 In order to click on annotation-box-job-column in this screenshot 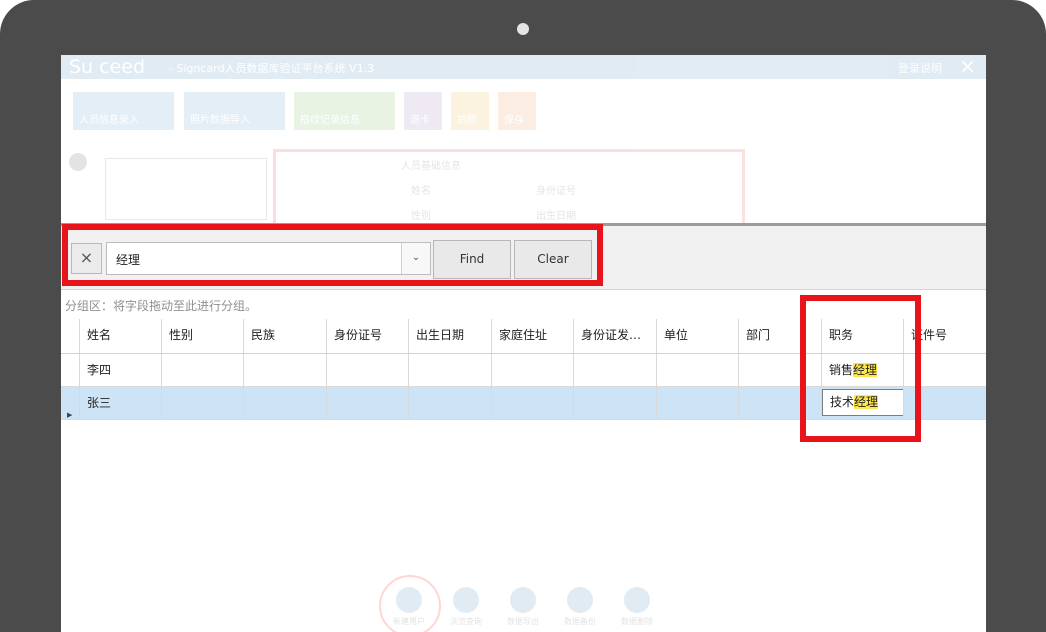, I will do `click(860, 368)`.